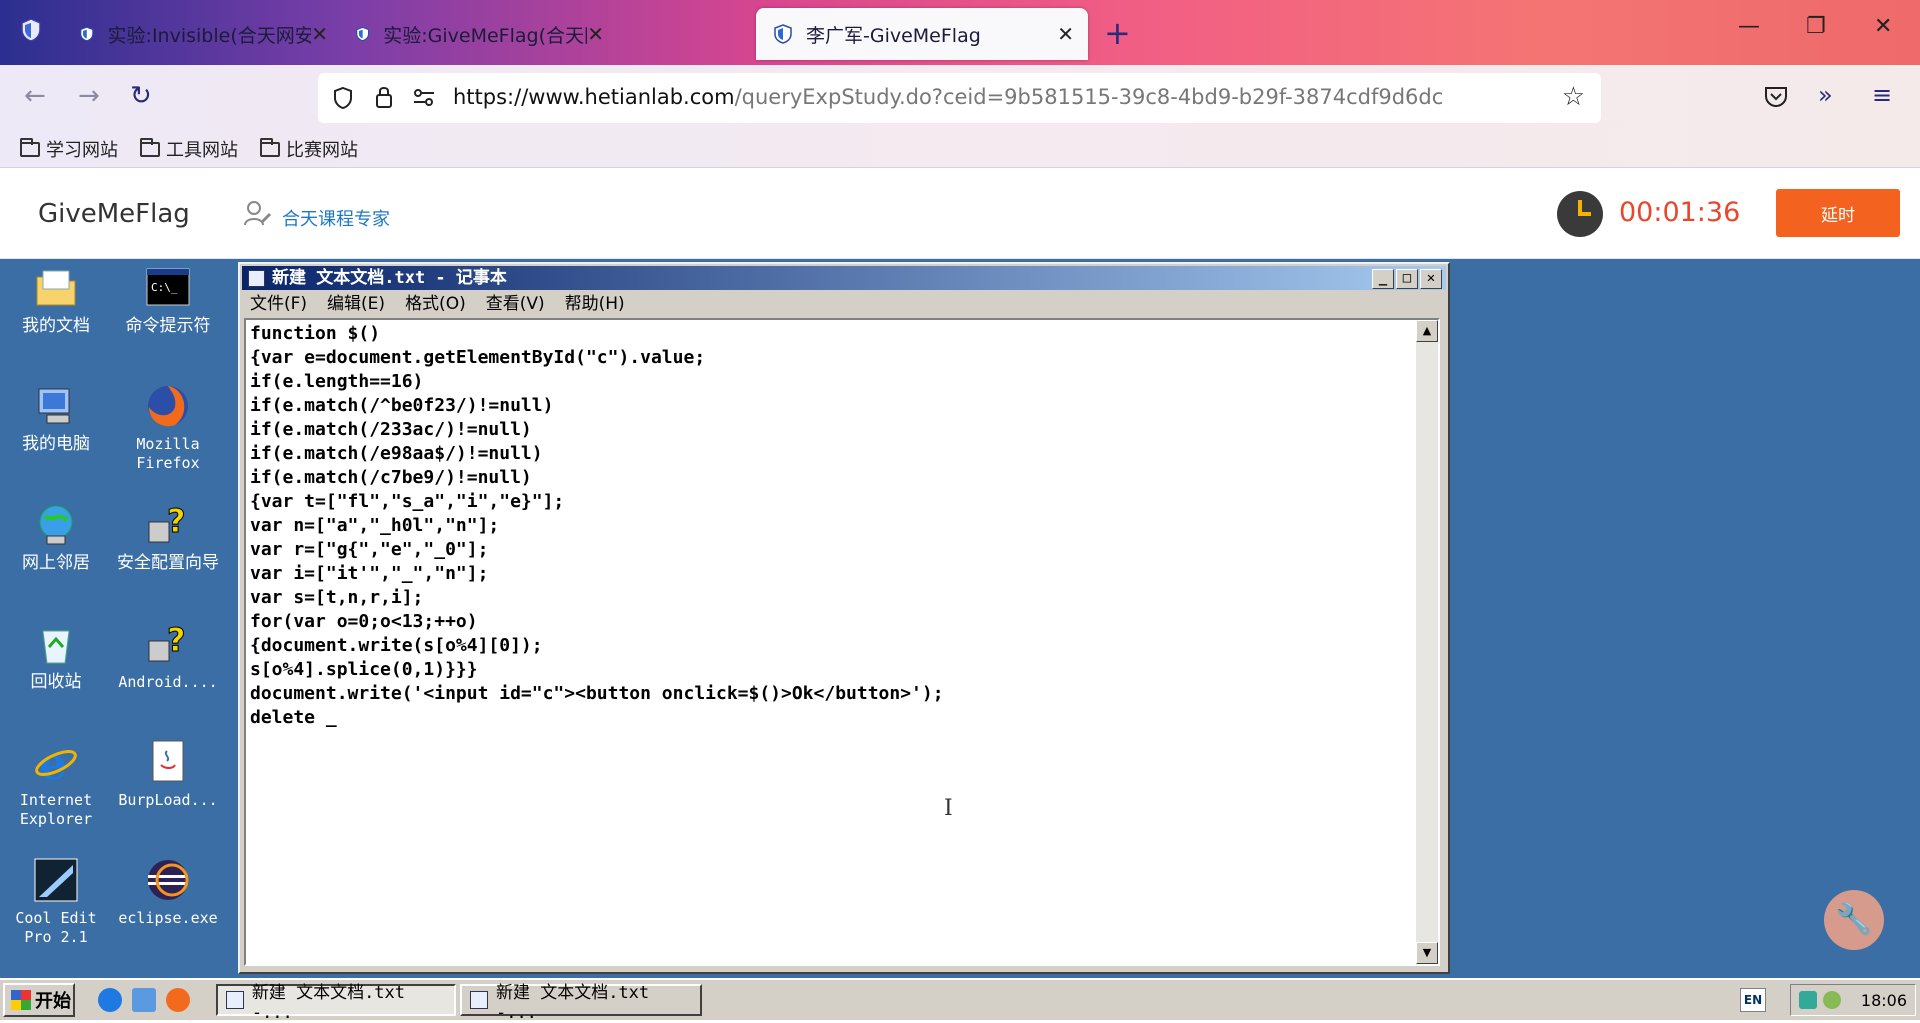 This screenshot has height=1023, width=1920. I want to click on start-button: 开始, so click(39, 1000).